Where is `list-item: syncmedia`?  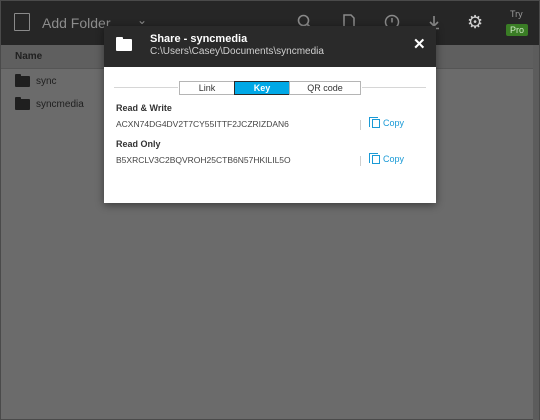
list-item: syncmedia is located at coordinates (49, 104).